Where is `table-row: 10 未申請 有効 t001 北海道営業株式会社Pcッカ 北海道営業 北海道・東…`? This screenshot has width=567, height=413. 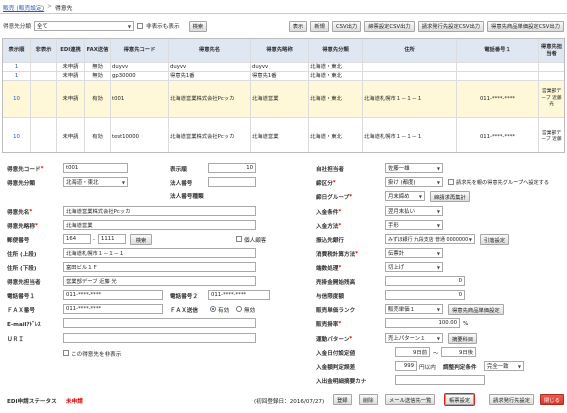 table-row: 10 未申請 有効 t001 北海道営業株式会社Pcッカ 北海道営業 北海道・東… is located at coordinates (283, 99).